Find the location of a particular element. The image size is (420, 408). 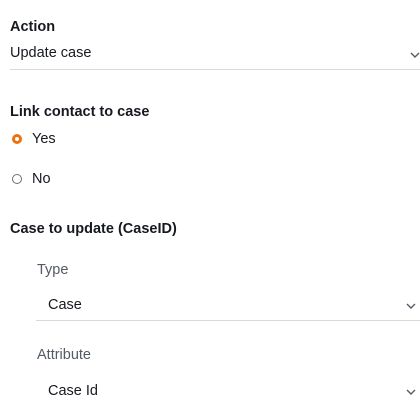

radio-selected-icon is located at coordinates (17, 139).